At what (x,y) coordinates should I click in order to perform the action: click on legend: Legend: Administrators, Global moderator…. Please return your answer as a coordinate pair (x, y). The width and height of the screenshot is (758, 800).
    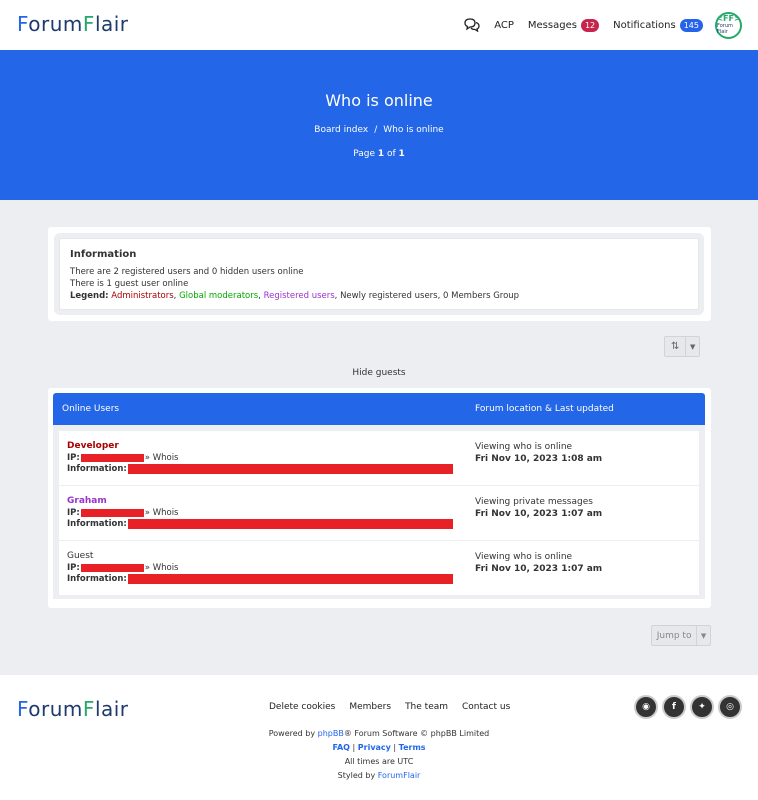
    Looking at the image, I should click on (379, 296).